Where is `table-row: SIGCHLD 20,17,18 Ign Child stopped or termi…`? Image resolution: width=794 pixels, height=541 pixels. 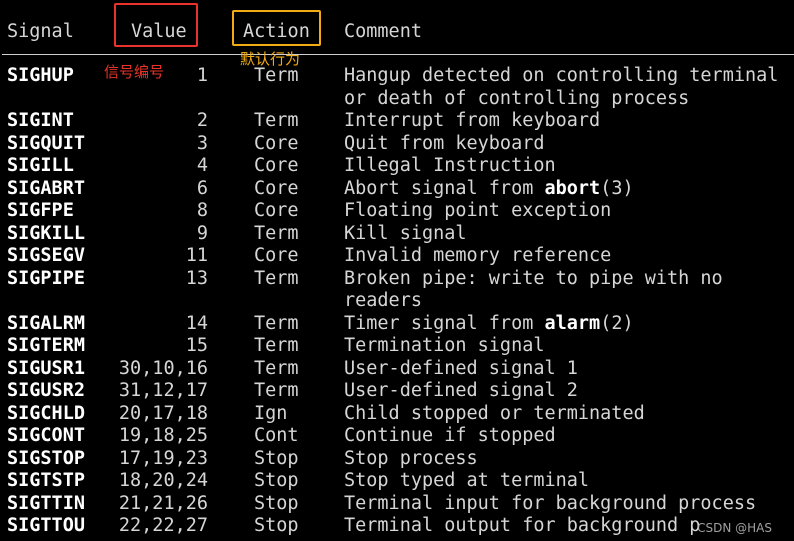
table-row: SIGCHLD 20,17,18 Ign Child stopped or termi… is located at coordinates (397, 414).